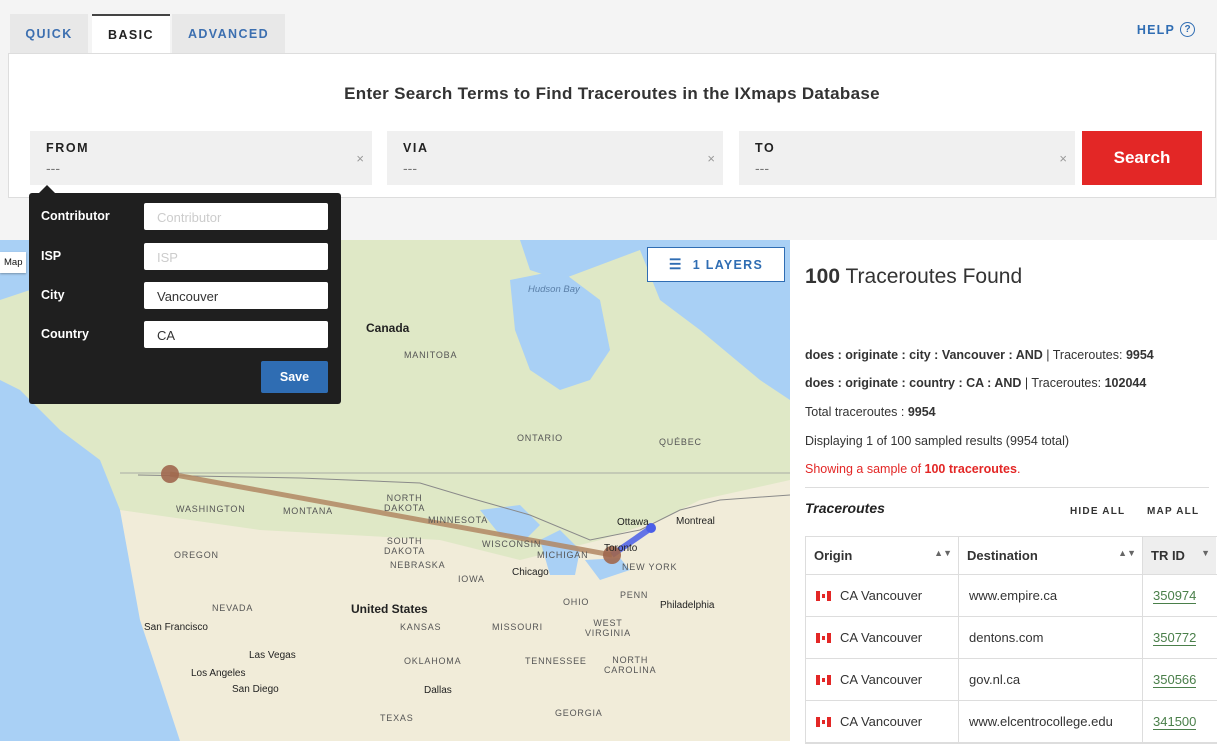  Describe the element at coordinates (236, 216) in the screenshot. I see `contributor-input: Contributor` at that location.